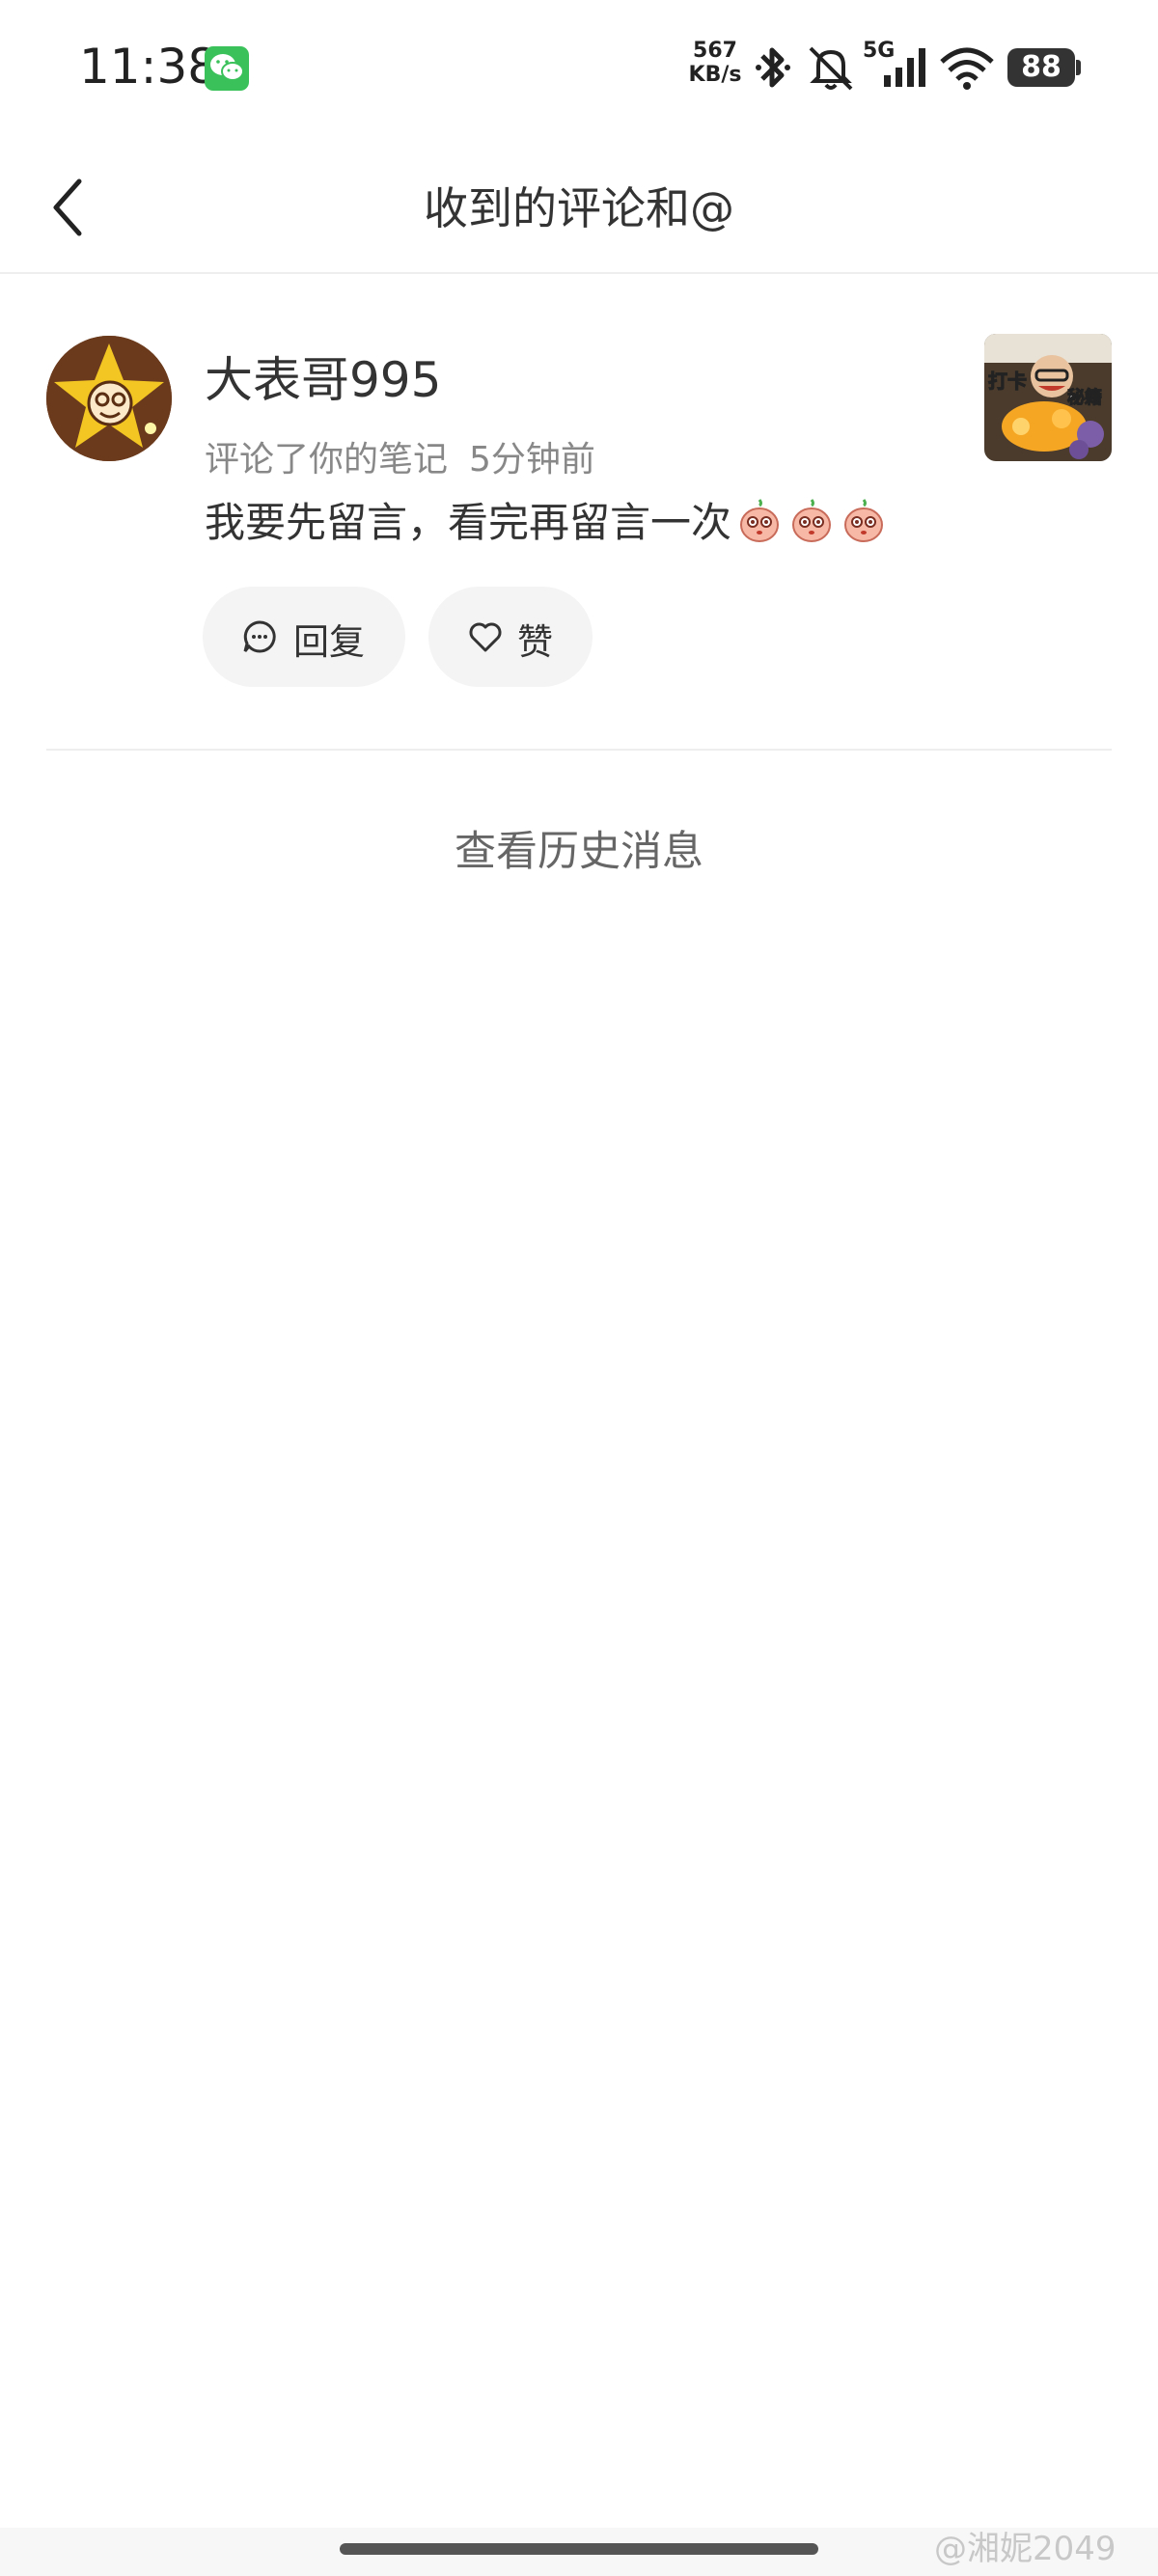  I want to click on note-thumbnail: 打卡 秘籍, so click(1048, 398).